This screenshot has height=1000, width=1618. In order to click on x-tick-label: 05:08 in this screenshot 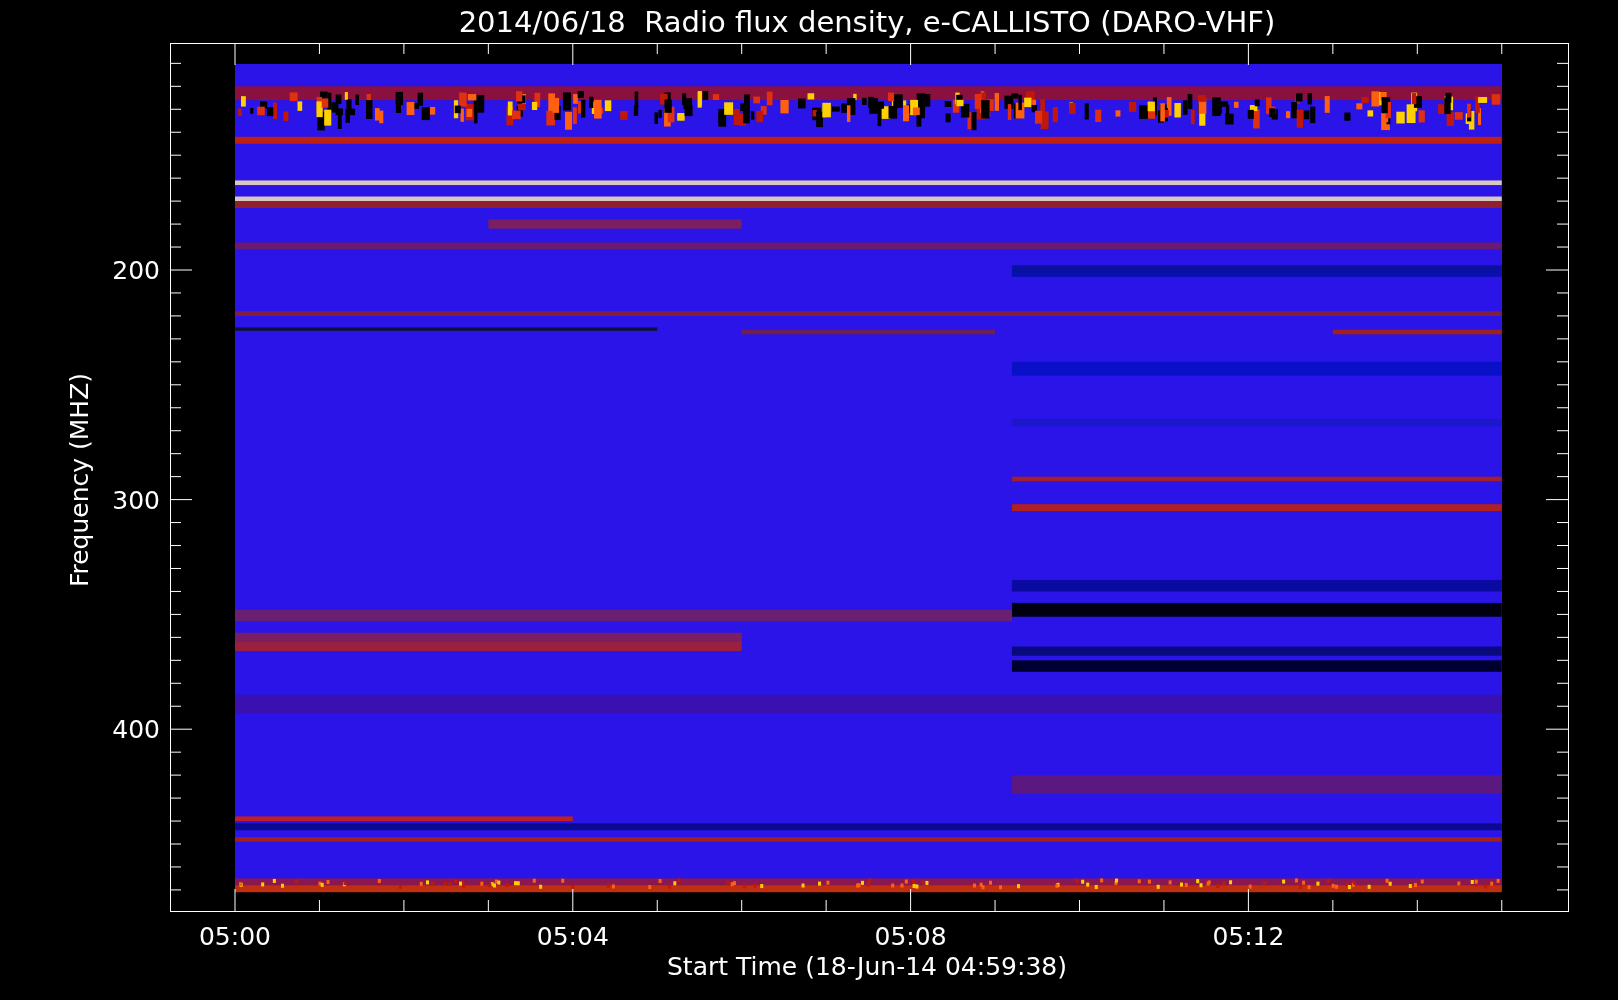, I will do `click(910, 936)`.